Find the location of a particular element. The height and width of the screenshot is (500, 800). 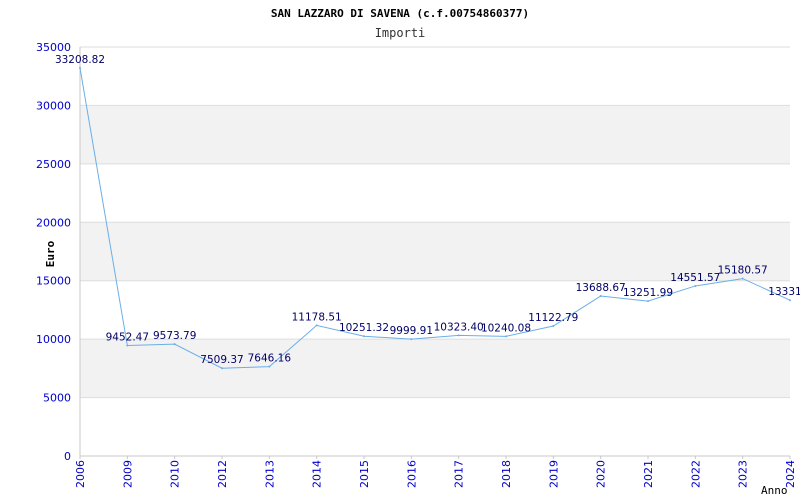

y-tick-label: 25000 is located at coordinates (53, 164).